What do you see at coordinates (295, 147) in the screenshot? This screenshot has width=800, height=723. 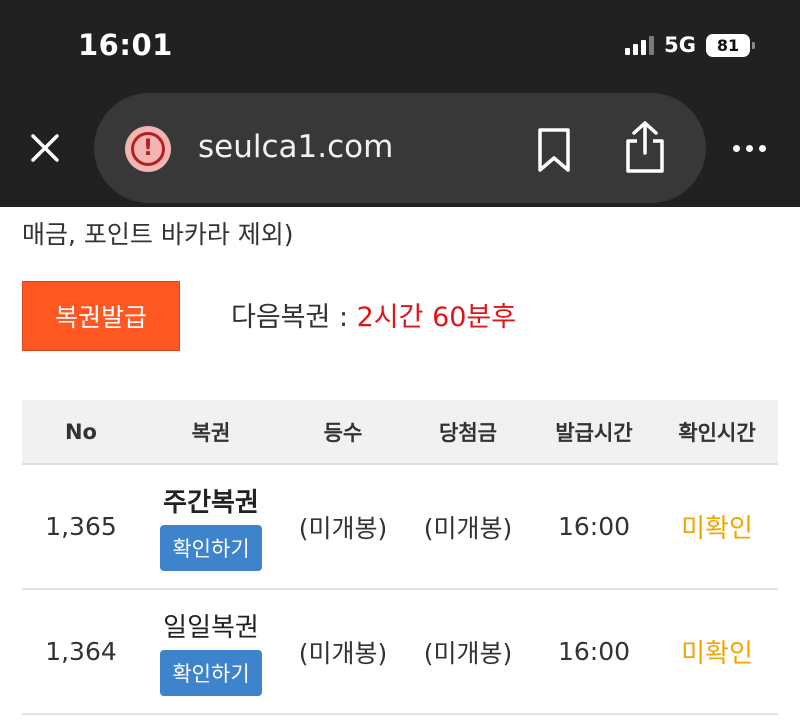 I see `url-text: seulca1.com` at bounding box center [295, 147].